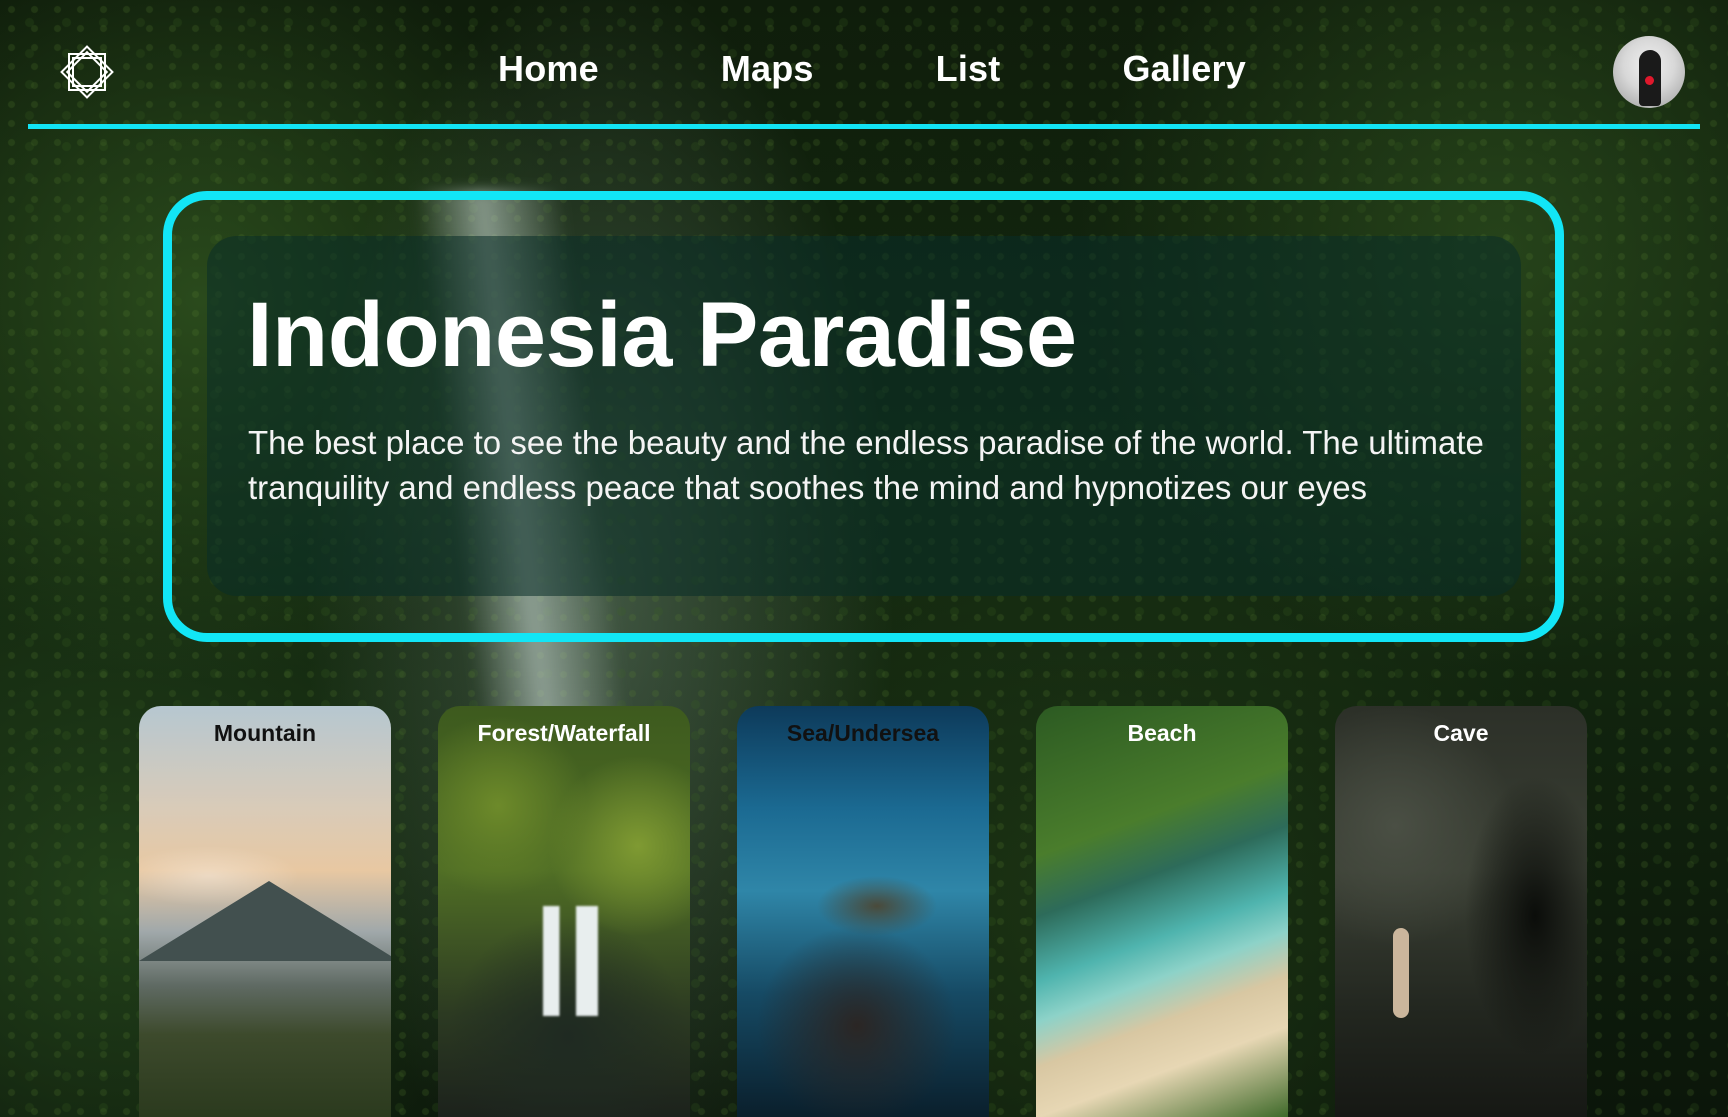 This screenshot has height=1117, width=1728. I want to click on category-card-cave: Cave, so click(1461, 911).